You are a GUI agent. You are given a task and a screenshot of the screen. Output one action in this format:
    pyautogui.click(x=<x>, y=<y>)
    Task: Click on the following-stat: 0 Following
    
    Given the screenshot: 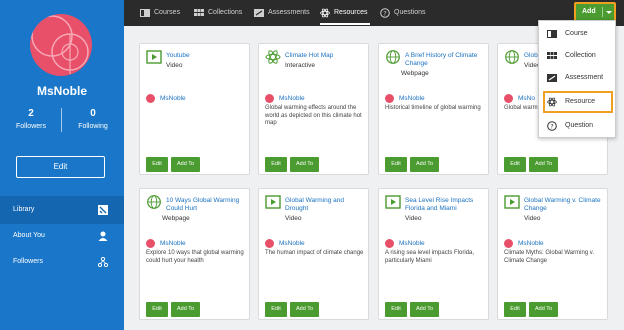 What is the action you would take?
    pyautogui.click(x=93, y=119)
    